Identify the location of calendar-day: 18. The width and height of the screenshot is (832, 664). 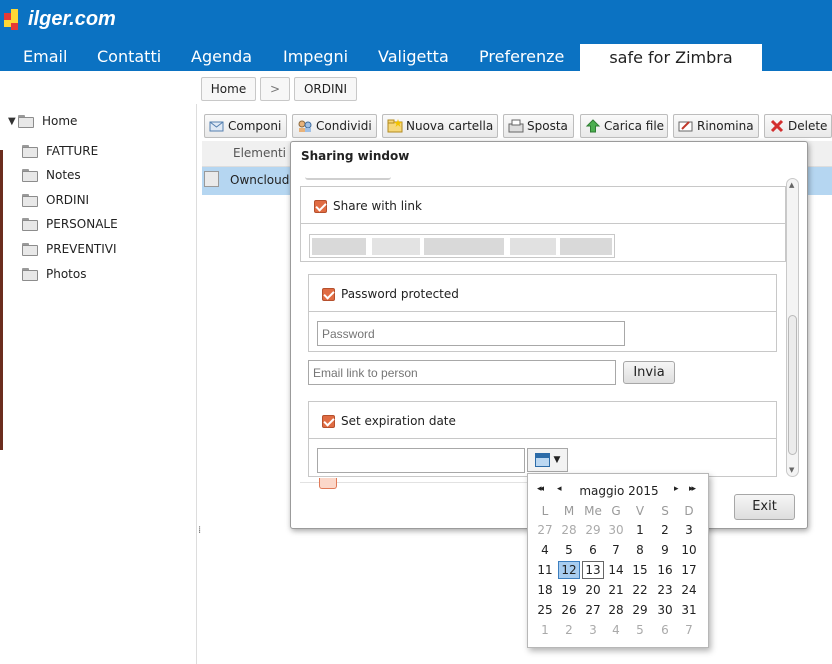
(545, 590).